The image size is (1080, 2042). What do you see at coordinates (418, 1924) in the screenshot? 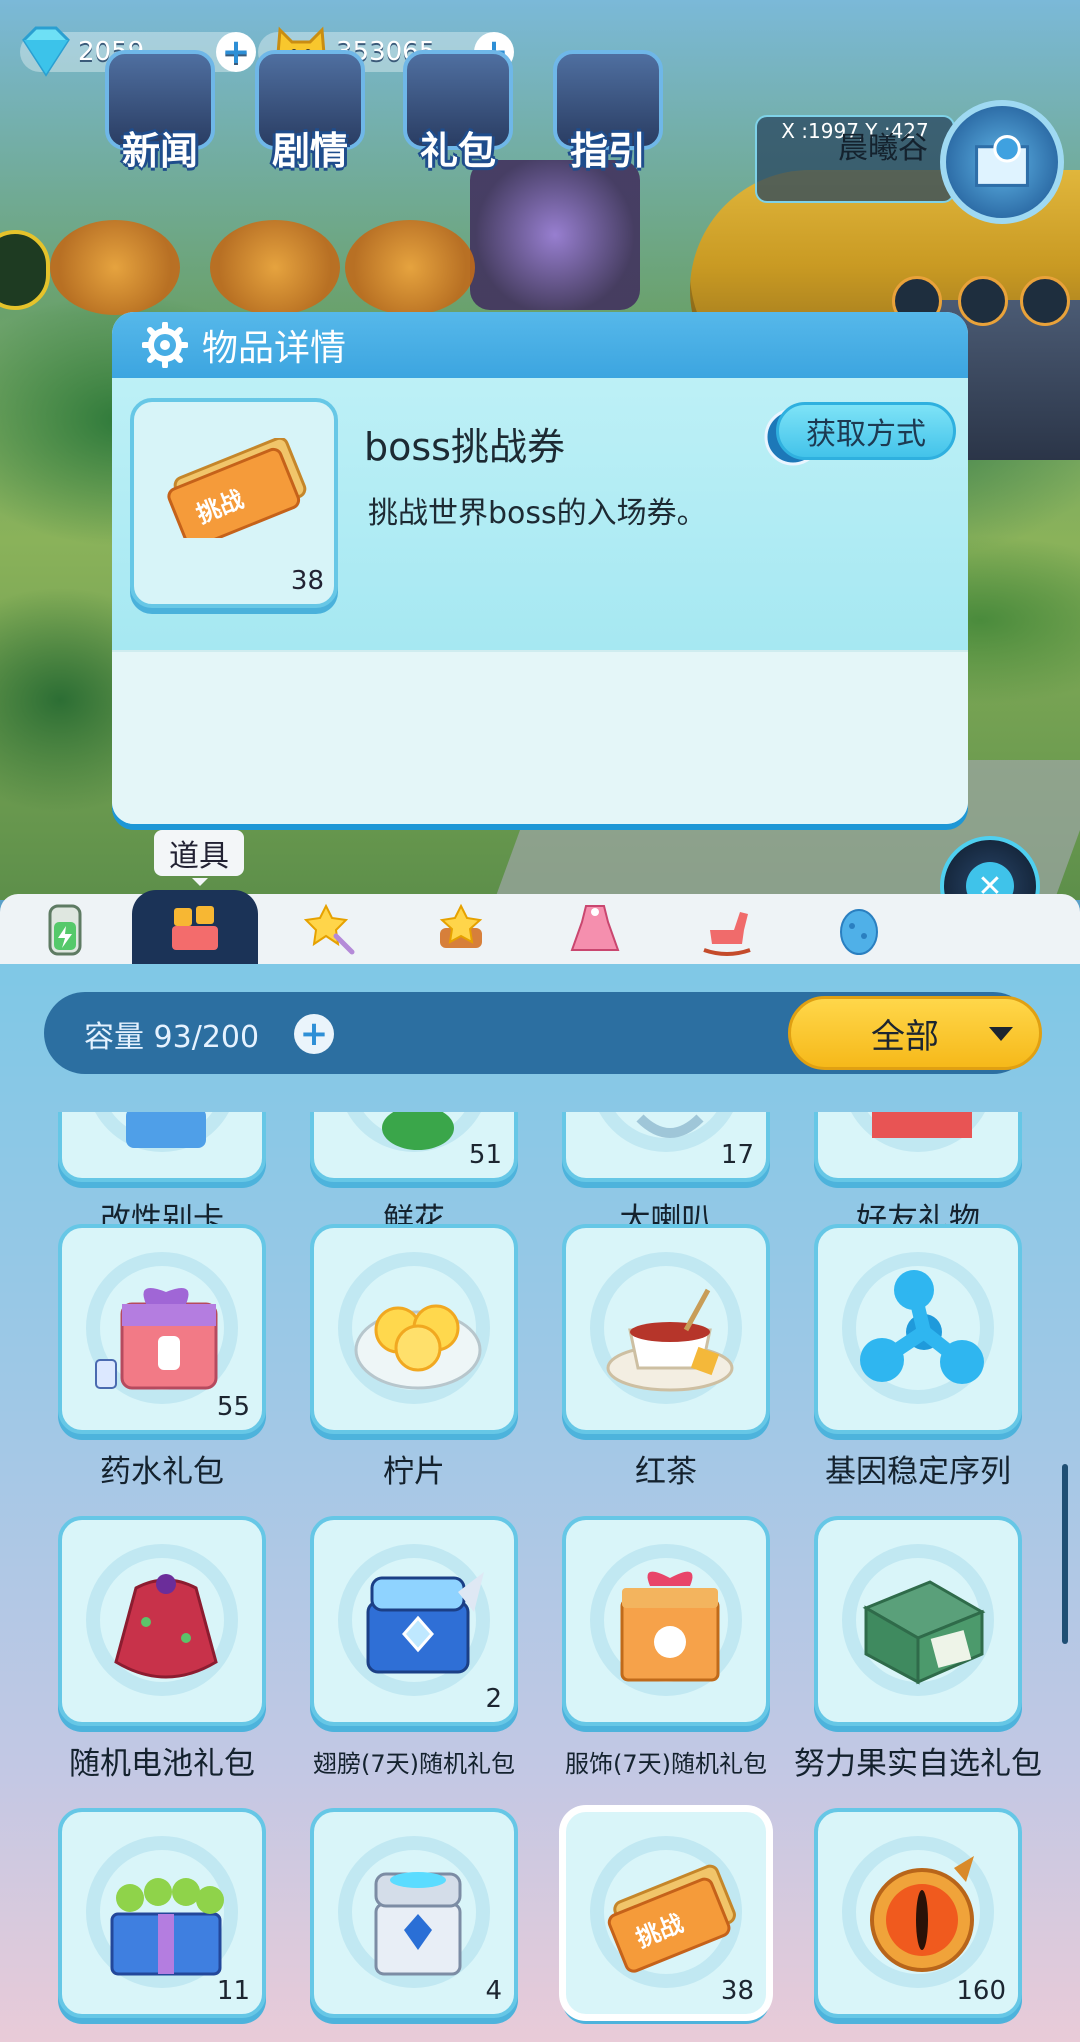
I see `crystal-chest-icon` at bounding box center [418, 1924].